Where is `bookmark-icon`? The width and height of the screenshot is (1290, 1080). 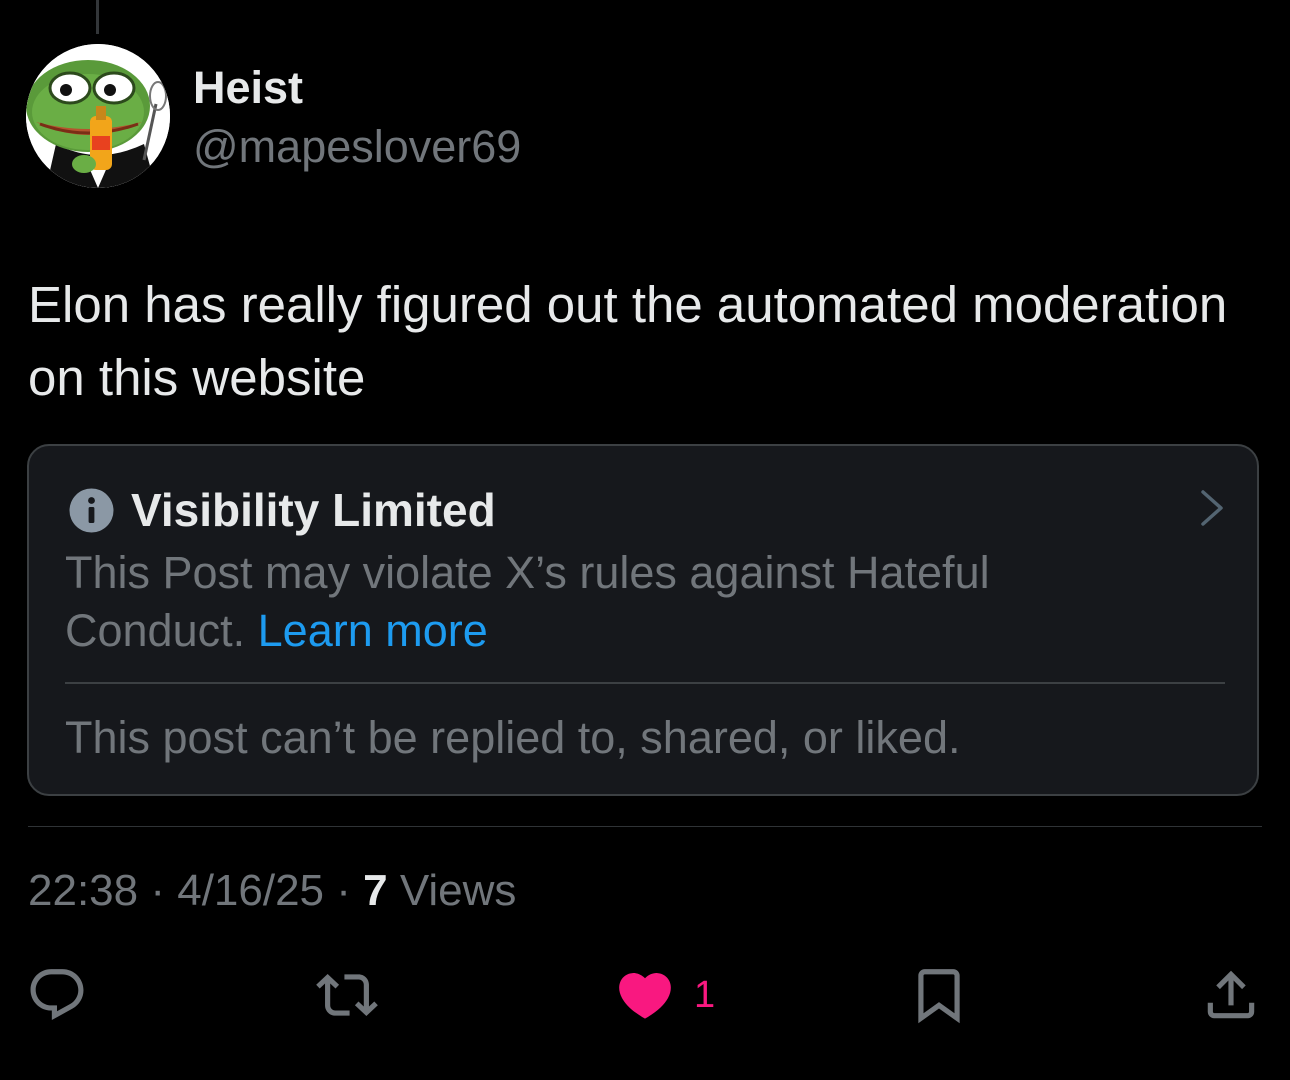
bookmark-icon is located at coordinates (939, 996).